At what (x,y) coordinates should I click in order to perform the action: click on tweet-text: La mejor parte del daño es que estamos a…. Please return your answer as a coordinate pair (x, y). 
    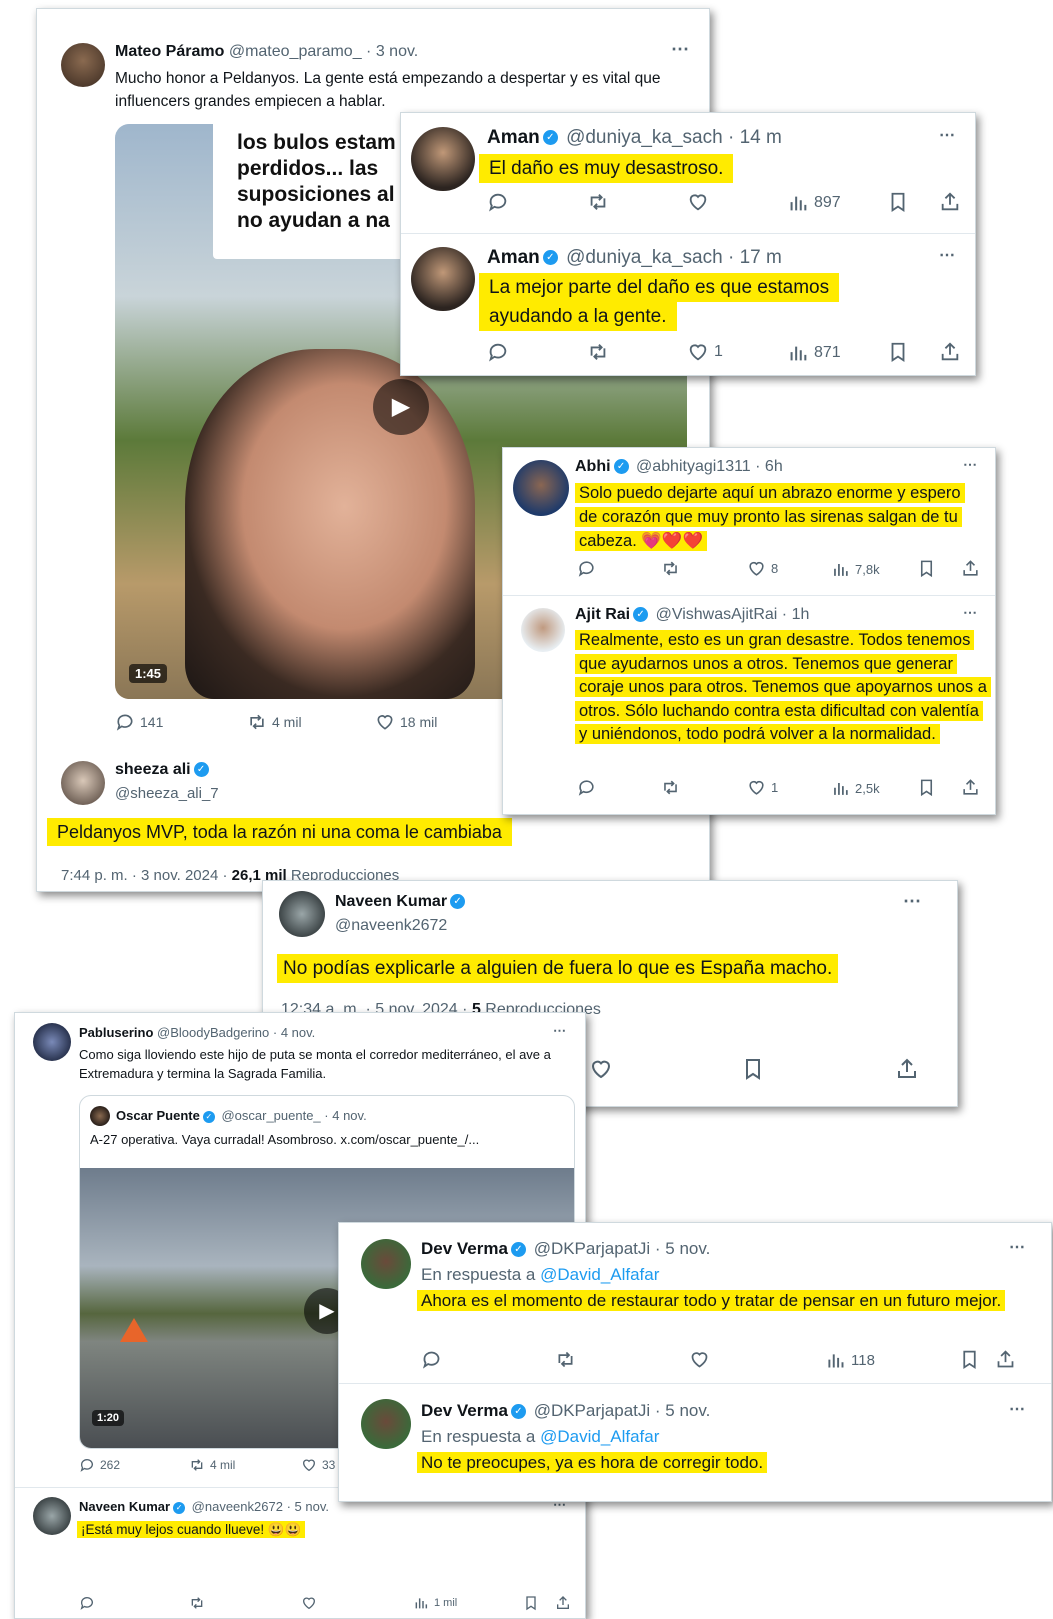
    Looking at the image, I should click on (659, 302).